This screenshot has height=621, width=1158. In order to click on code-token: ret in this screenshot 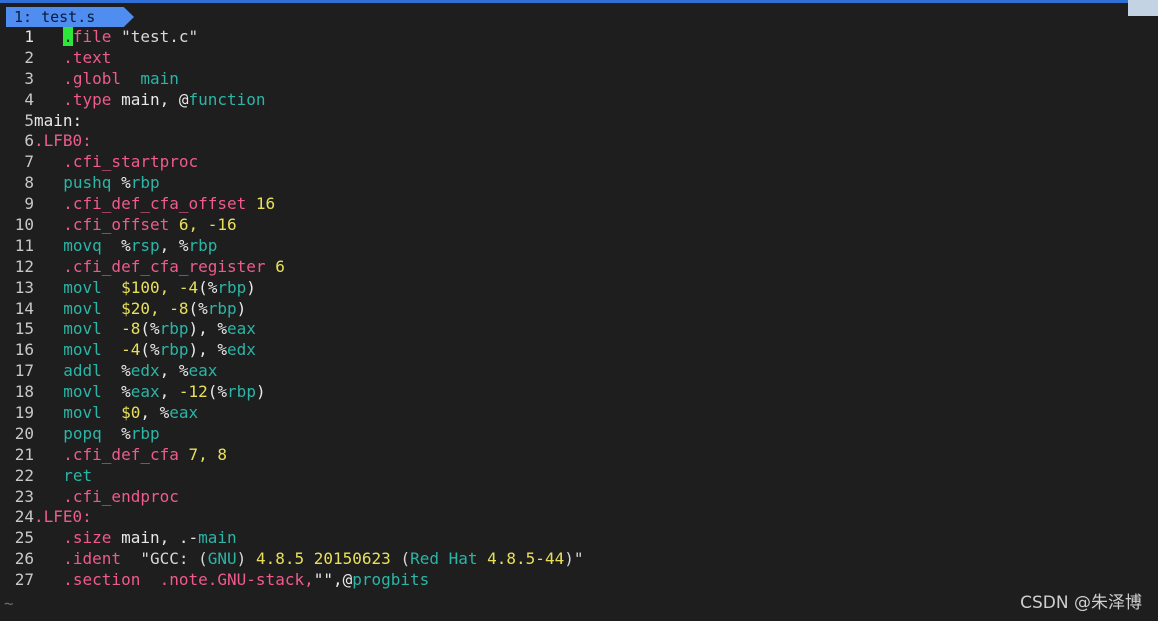, I will do `click(78, 475)`.